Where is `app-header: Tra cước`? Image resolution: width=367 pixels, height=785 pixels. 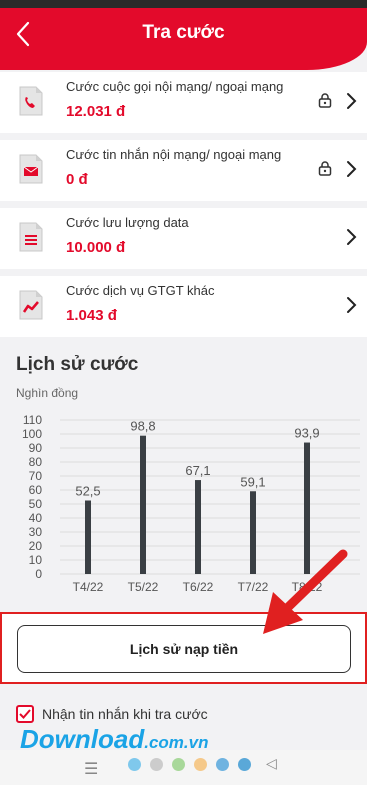 app-header: Tra cước is located at coordinates (183, 39).